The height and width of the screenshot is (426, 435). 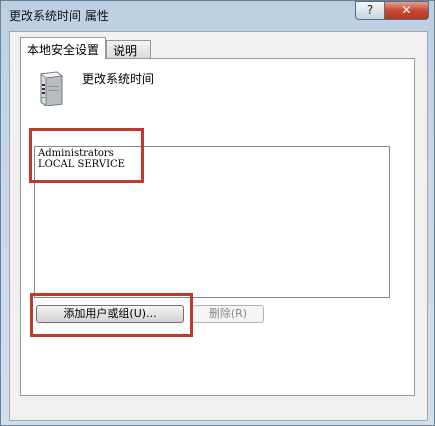 What do you see at coordinates (118, 79) in the screenshot?
I see `policy-name: 更改系统时间` at bounding box center [118, 79].